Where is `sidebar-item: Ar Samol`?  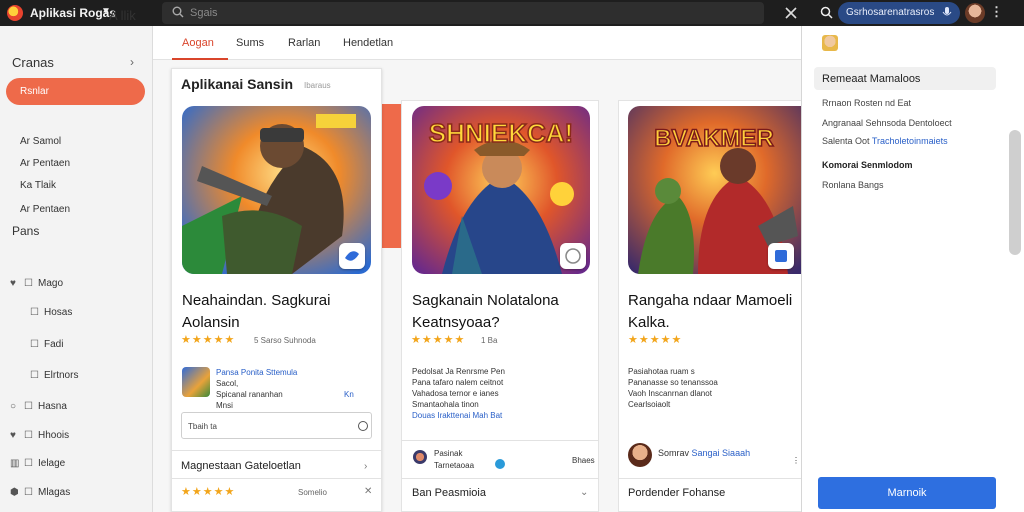 sidebar-item: Ar Samol is located at coordinates (40, 141).